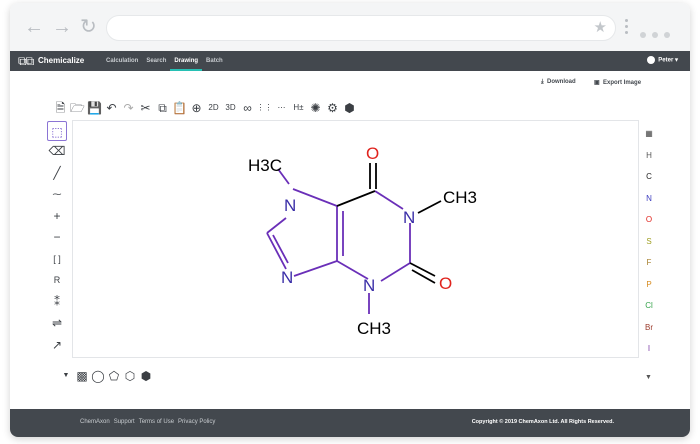 The width and height of the screenshot is (700, 444). I want to click on brand-name: Chemicalize, so click(61, 60).